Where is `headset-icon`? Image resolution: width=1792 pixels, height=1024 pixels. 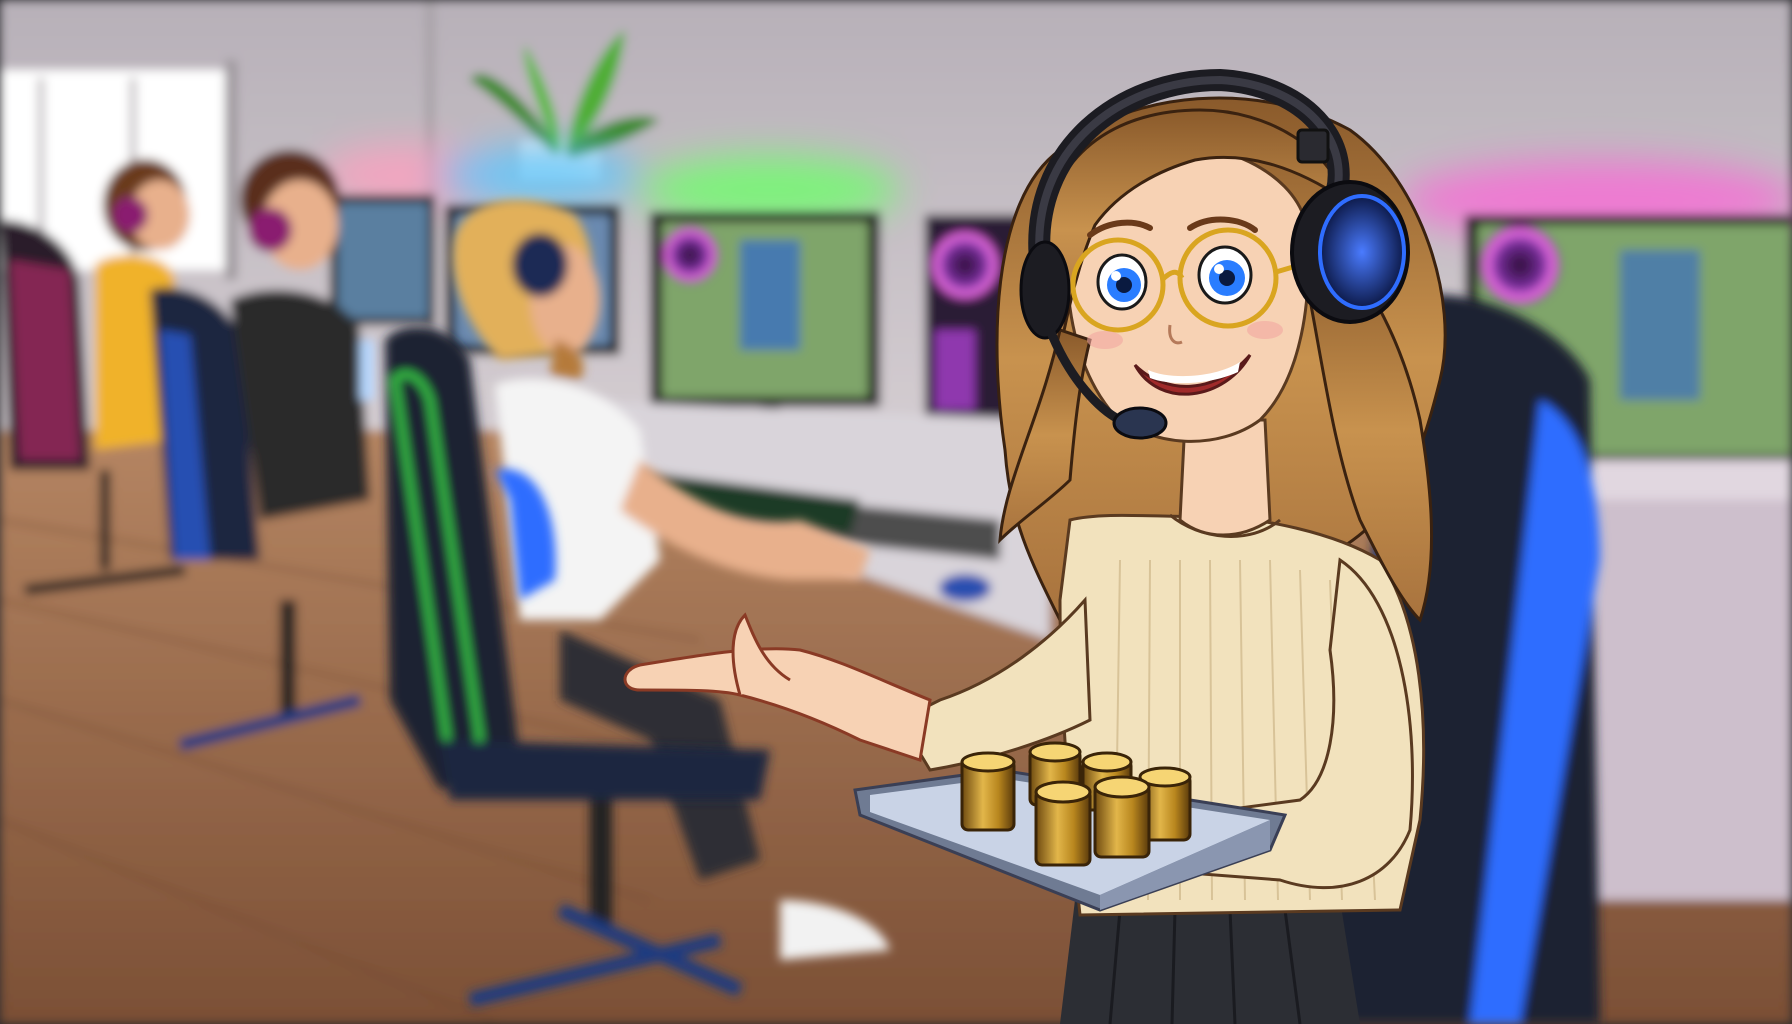
headset-icon is located at coordinates (540, 265).